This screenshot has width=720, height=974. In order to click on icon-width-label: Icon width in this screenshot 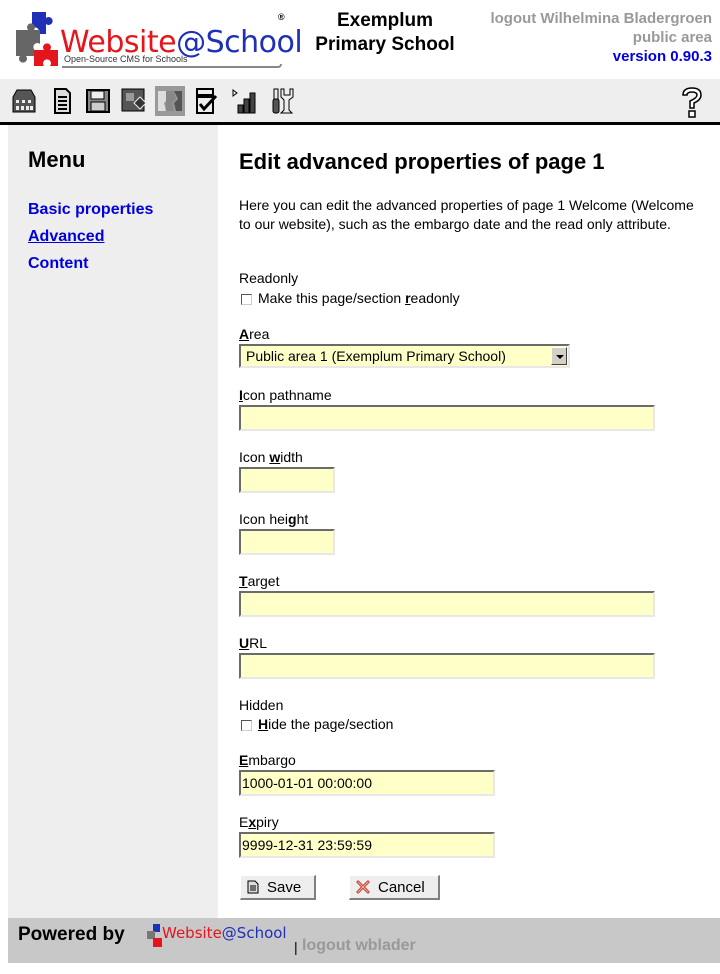, I will do `click(271, 457)`.